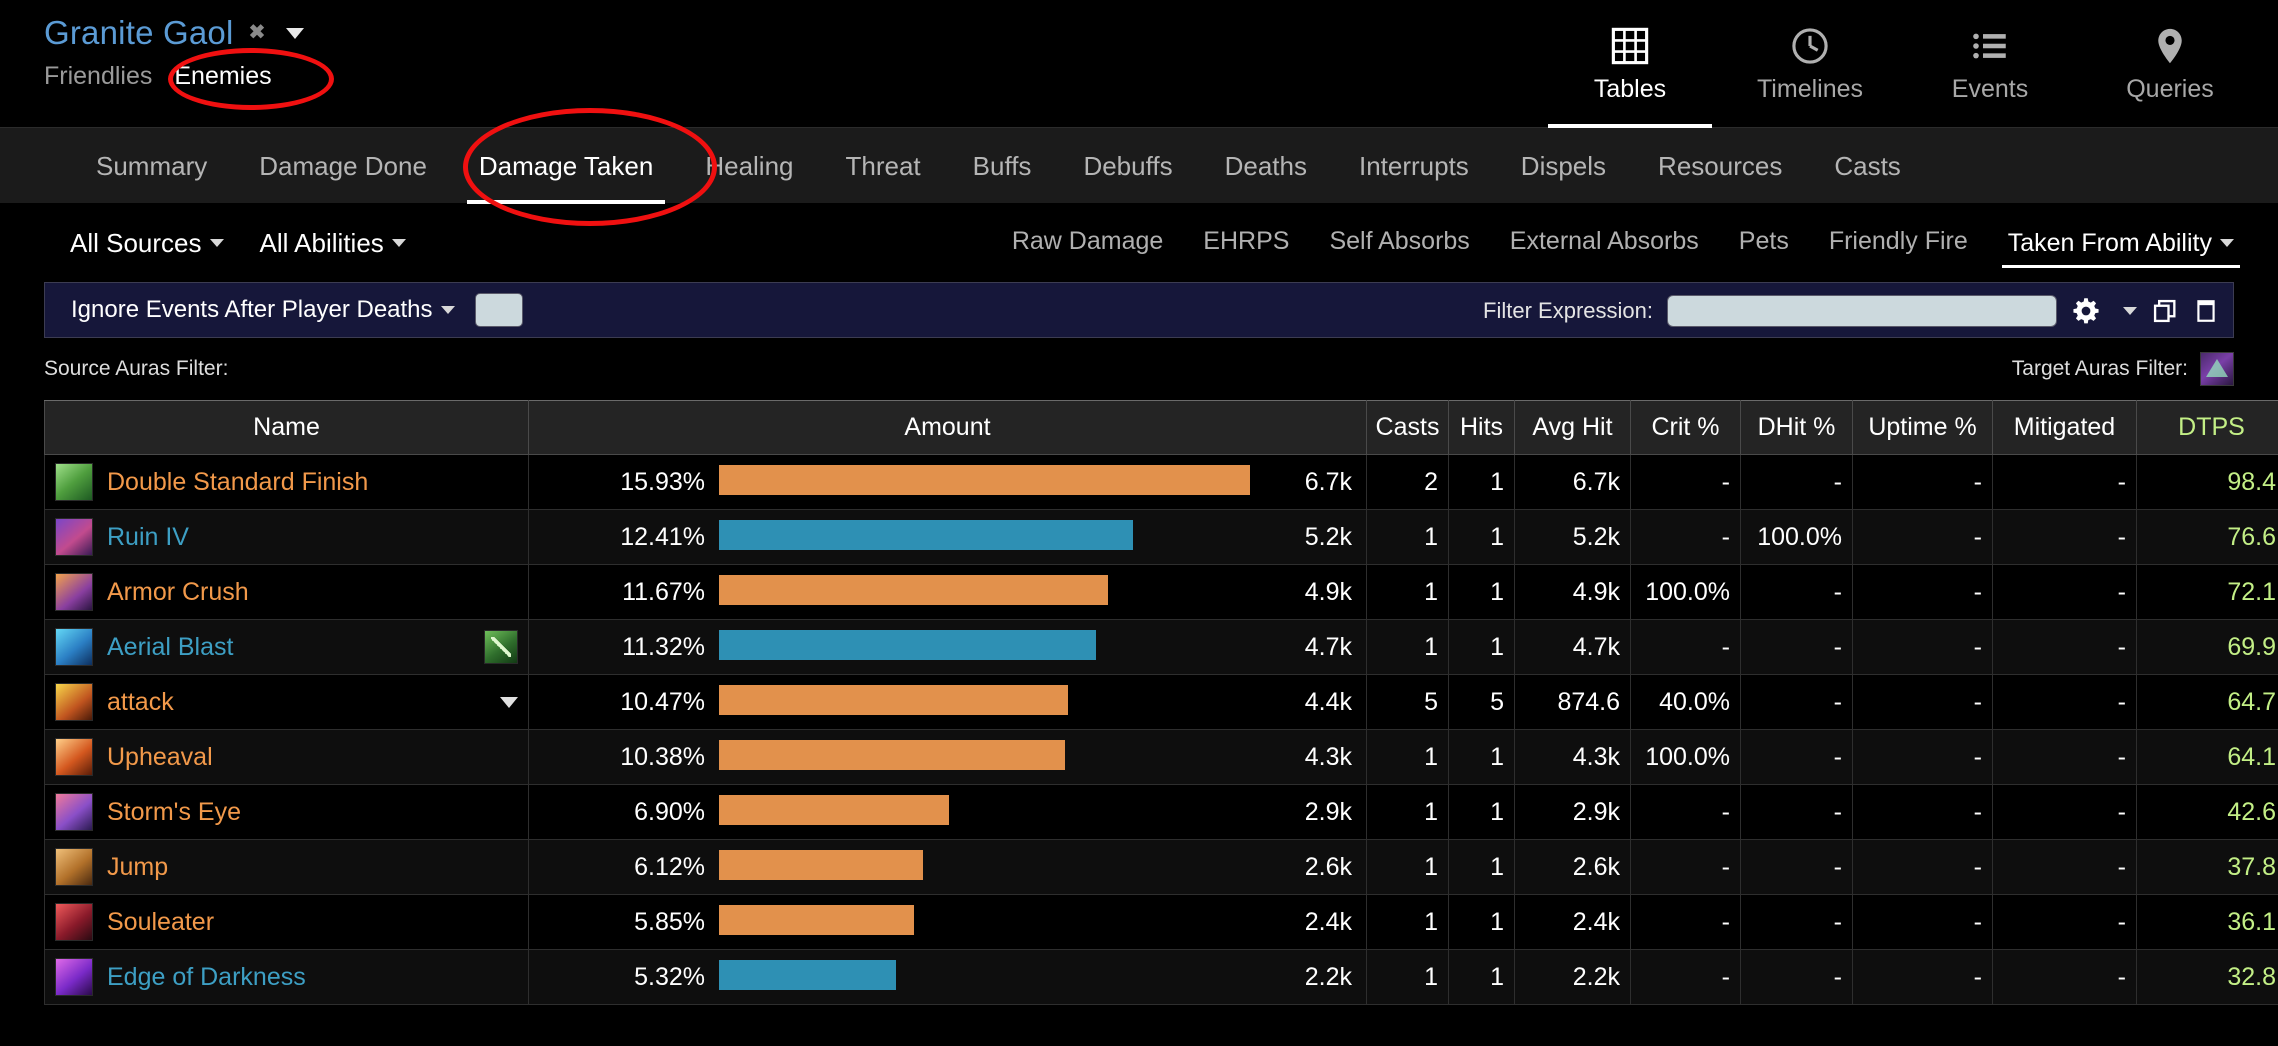  Describe the element at coordinates (237, 482) in the screenshot. I see `ability-name: Double Standard Finish` at that location.